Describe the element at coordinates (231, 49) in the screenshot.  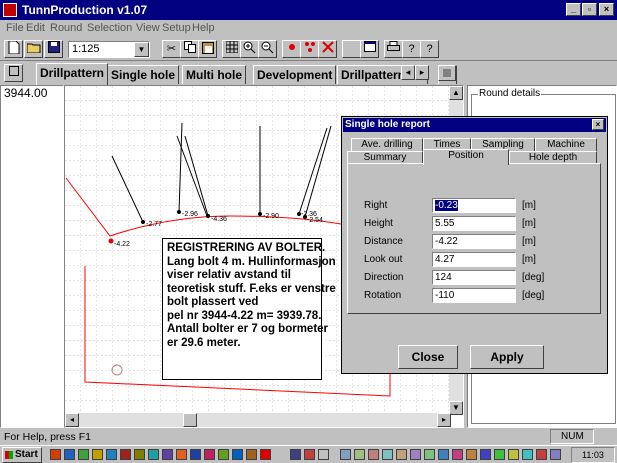
I see `grid-icon` at that location.